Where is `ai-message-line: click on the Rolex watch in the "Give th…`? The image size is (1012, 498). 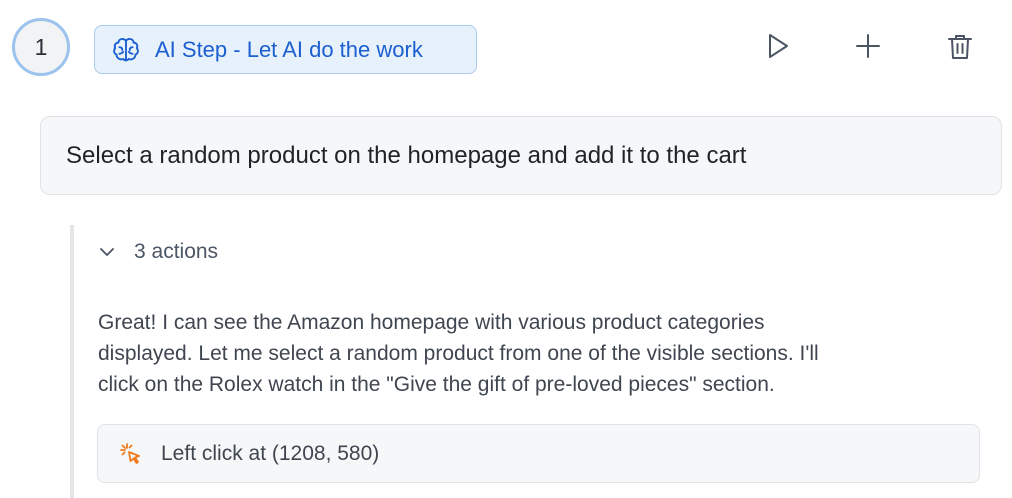 ai-message-line: click on the Rolex watch in the "Give th… is located at coordinates (436, 384).